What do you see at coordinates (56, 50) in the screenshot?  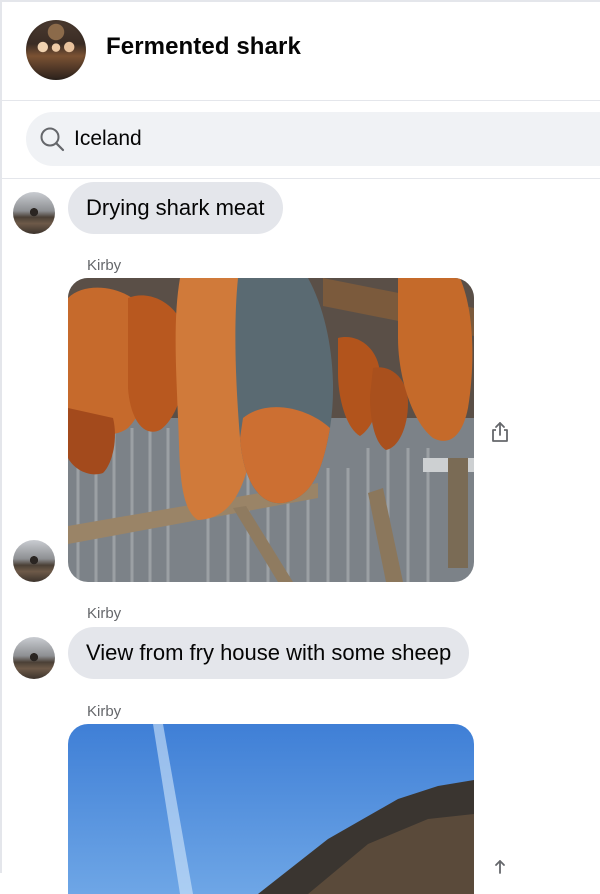 I see `group-avatar` at bounding box center [56, 50].